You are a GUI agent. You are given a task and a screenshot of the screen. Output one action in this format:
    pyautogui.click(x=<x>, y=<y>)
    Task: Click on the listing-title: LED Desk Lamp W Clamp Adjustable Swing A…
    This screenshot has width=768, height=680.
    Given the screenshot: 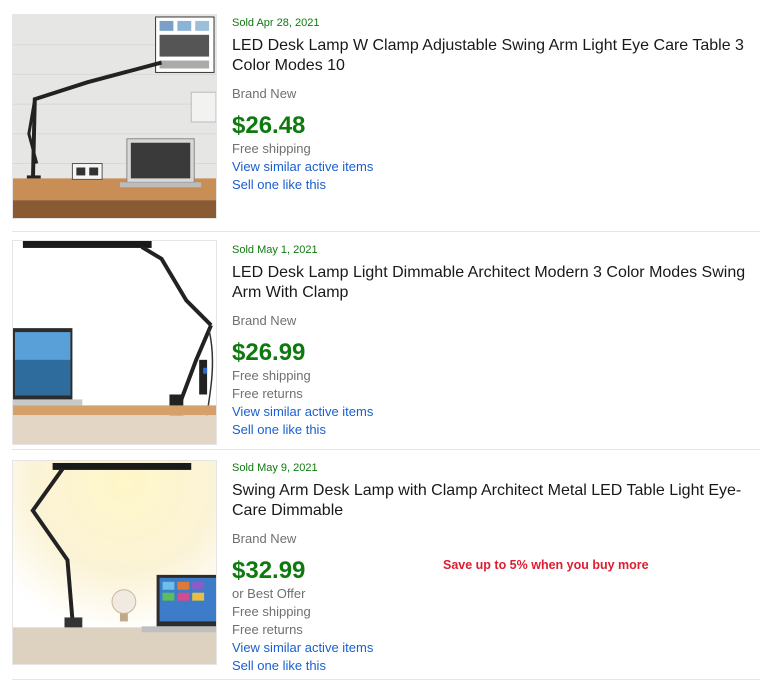 What is the action you would take?
    pyautogui.click(x=492, y=56)
    